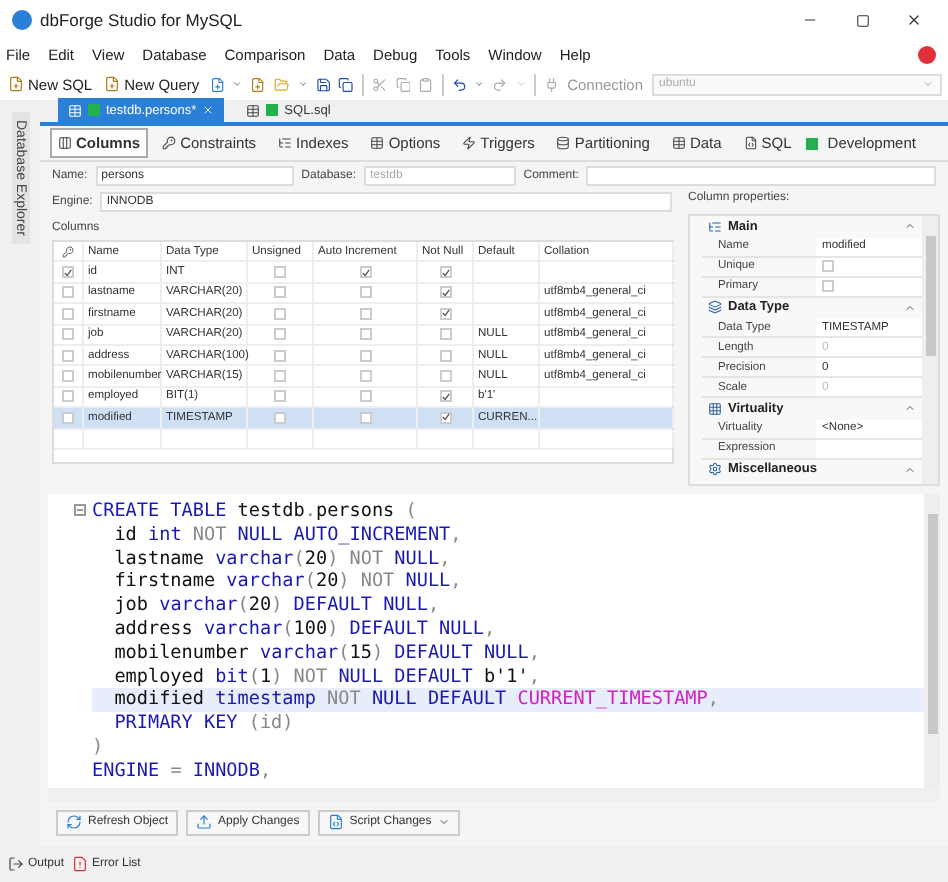 This screenshot has width=948, height=882. Describe the element at coordinates (761, 176) in the screenshot. I see `comment-field` at that location.